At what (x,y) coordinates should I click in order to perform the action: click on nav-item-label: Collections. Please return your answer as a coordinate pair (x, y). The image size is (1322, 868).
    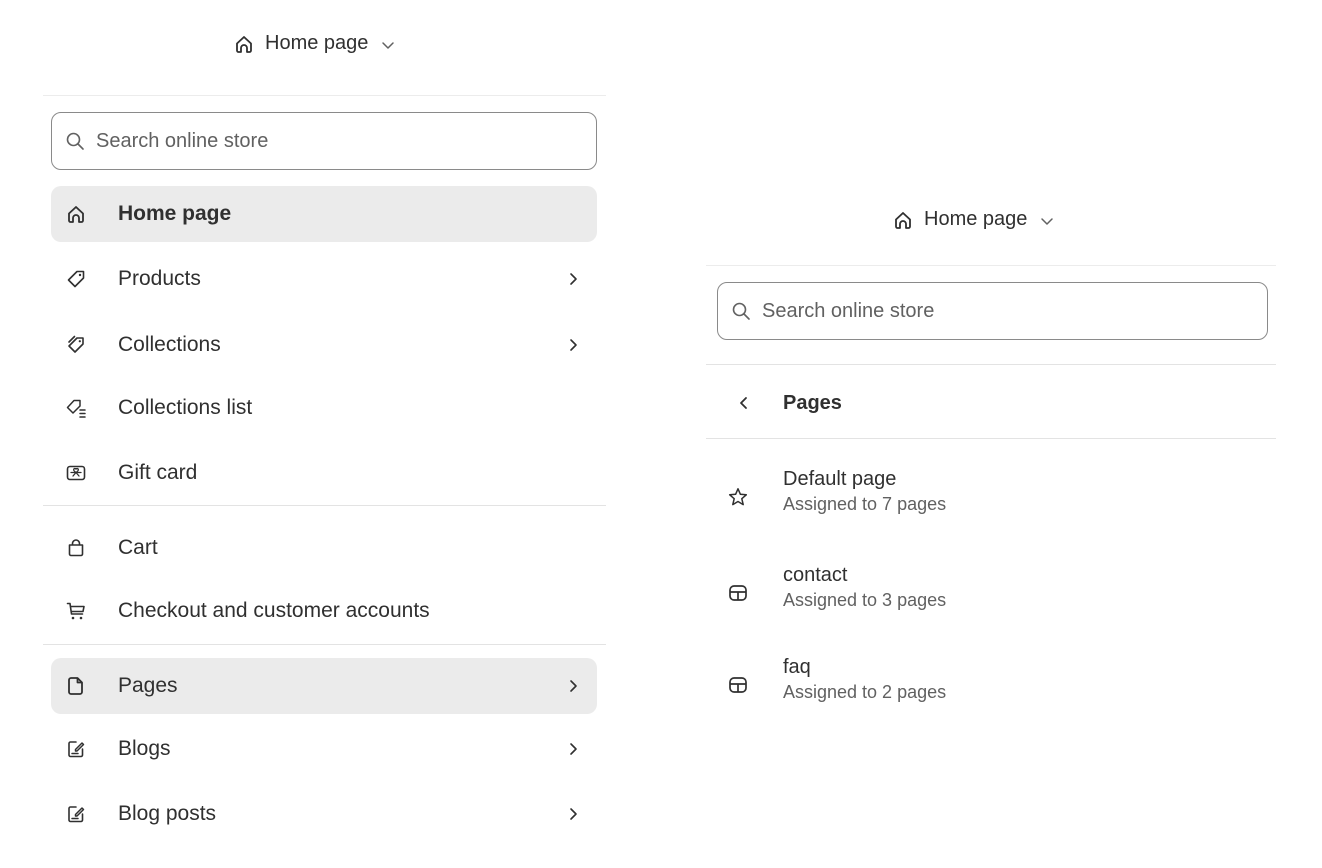
    Looking at the image, I should click on (169, 344).